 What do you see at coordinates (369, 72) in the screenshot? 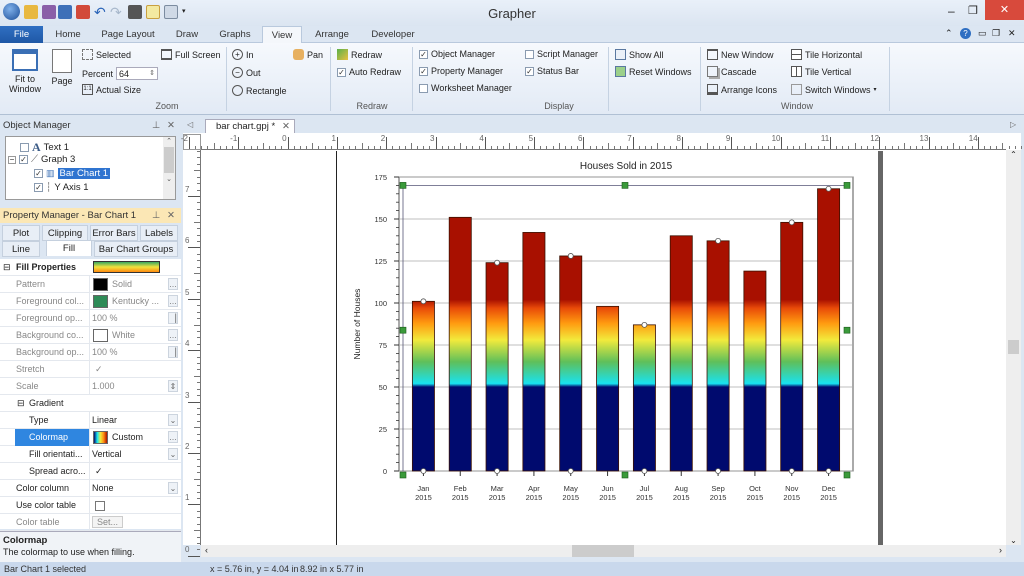
I see `auto-redraw-checkbox: ✓ Auto Redraw` at bounding box center [369, 72].